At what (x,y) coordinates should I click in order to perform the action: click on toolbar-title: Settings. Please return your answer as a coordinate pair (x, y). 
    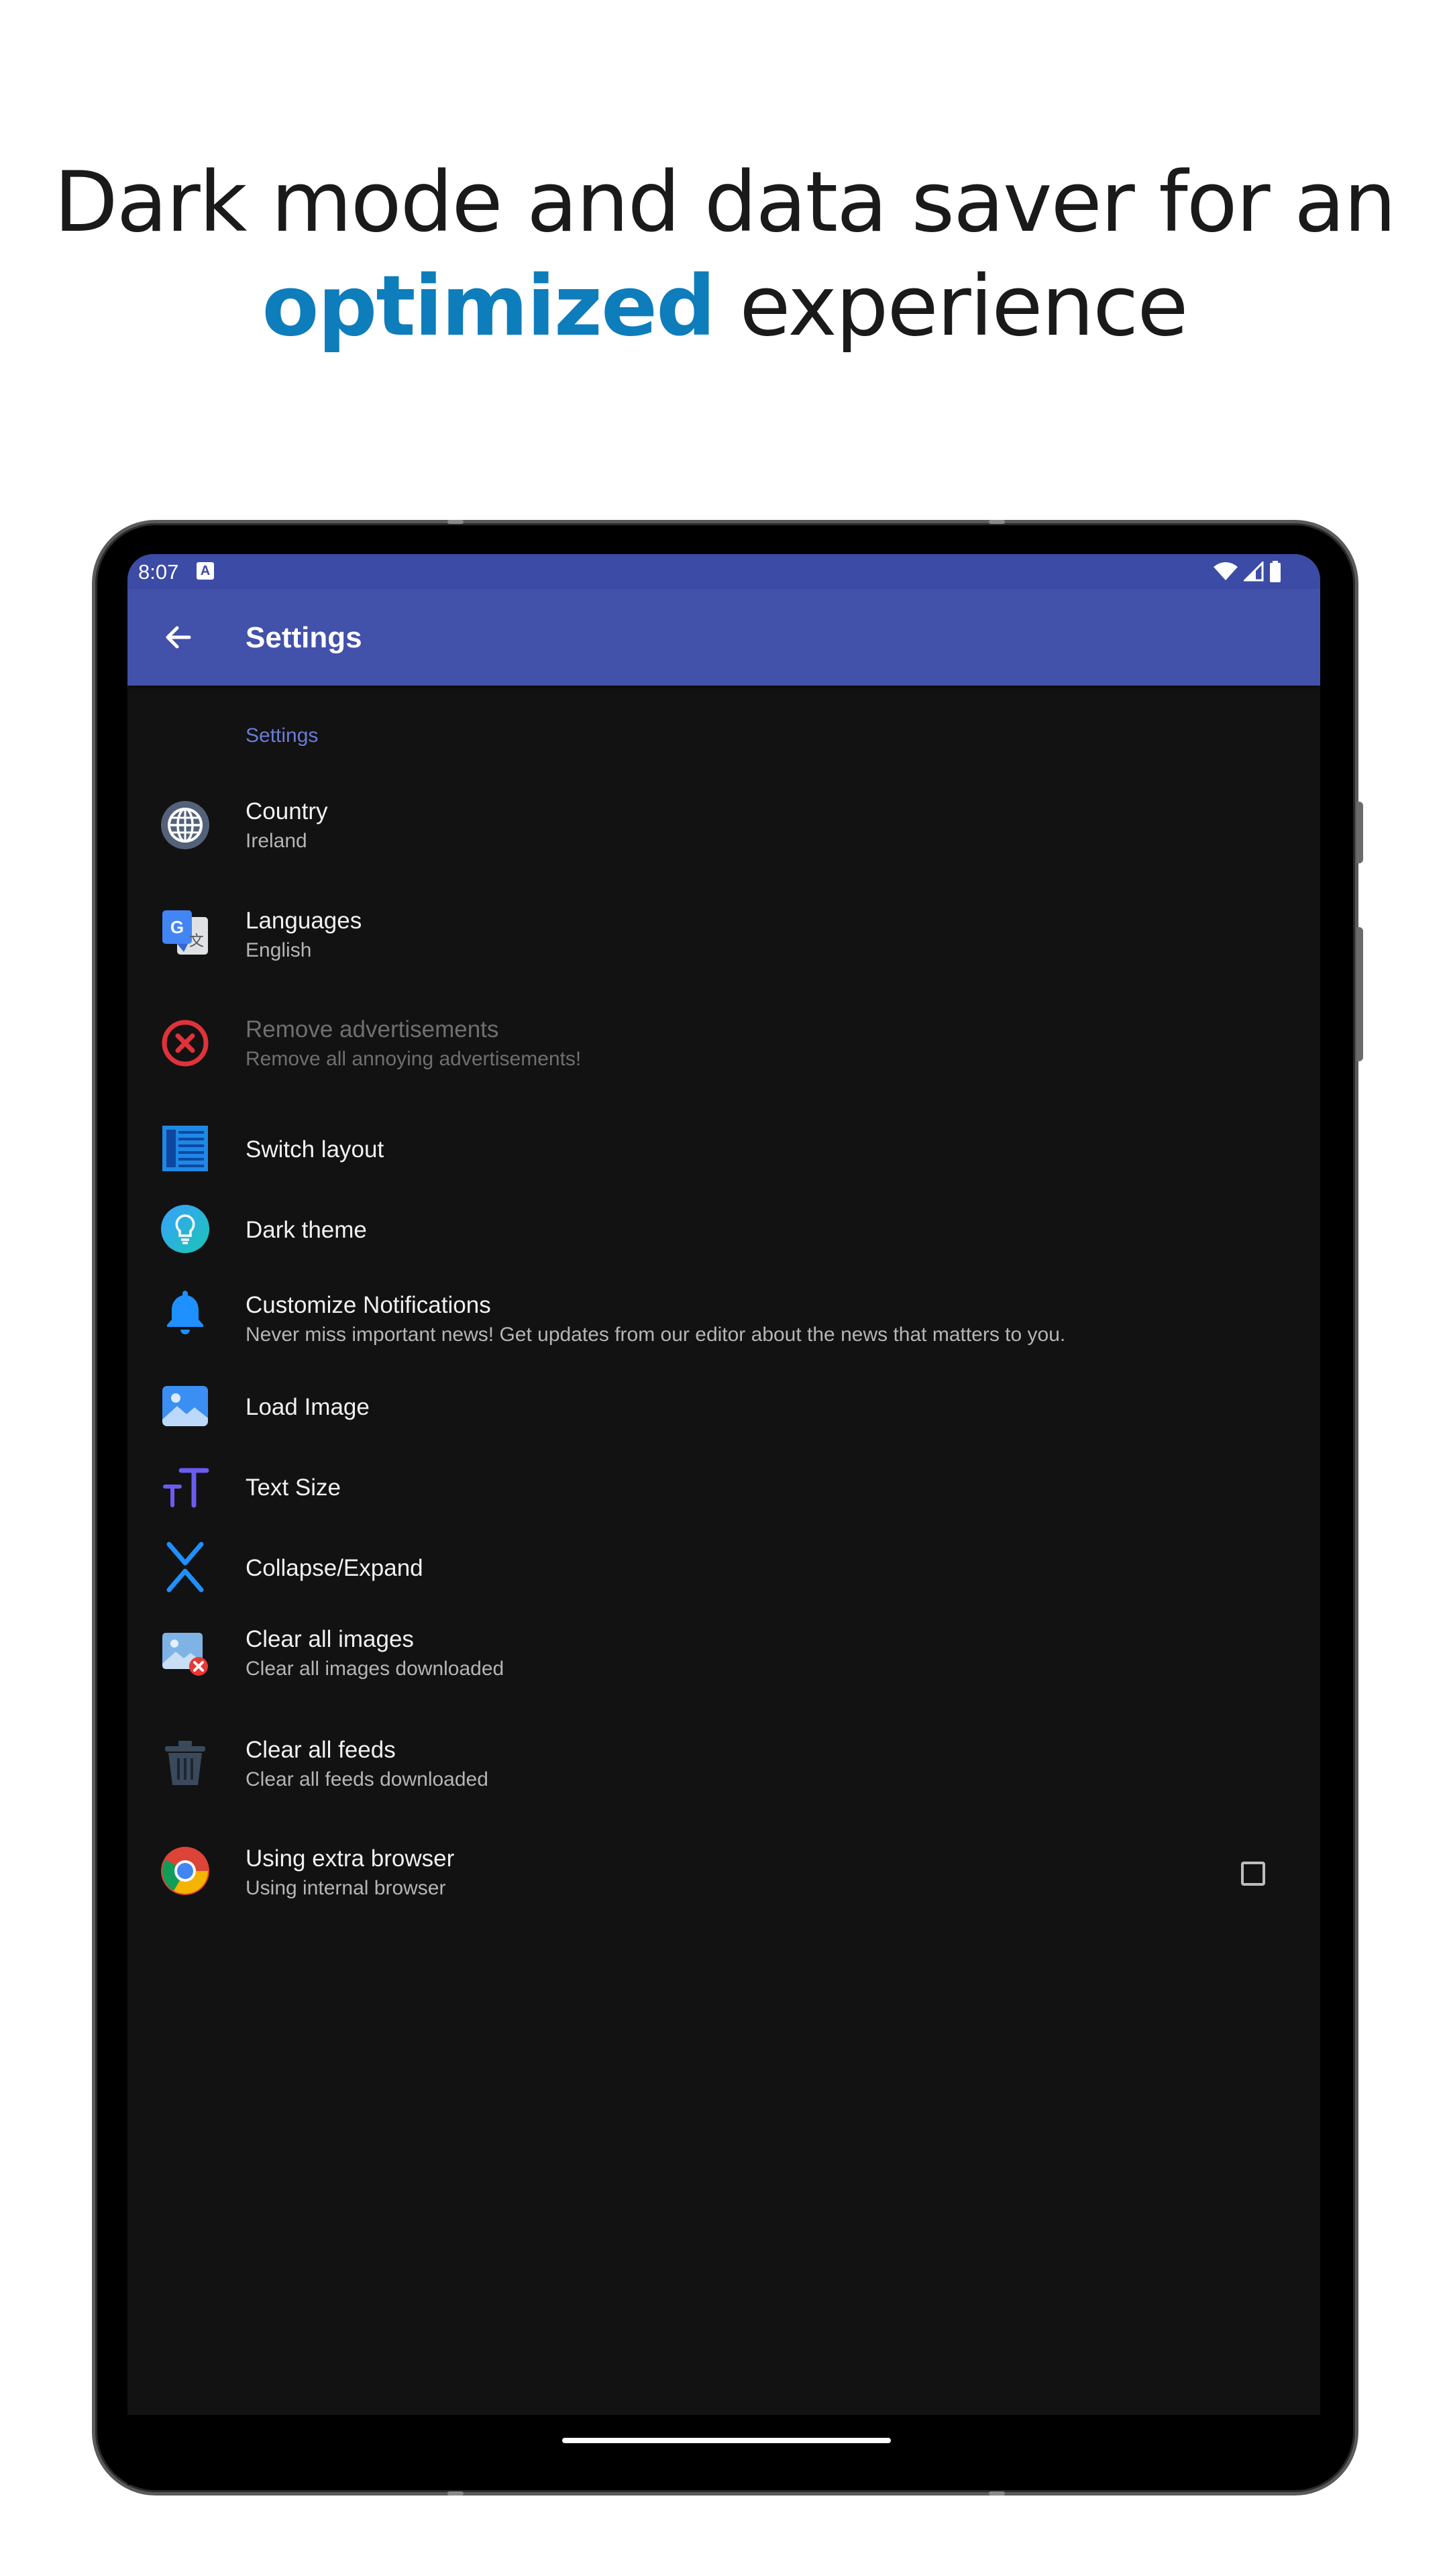
    Looking at the image, I should click on (304, 637).